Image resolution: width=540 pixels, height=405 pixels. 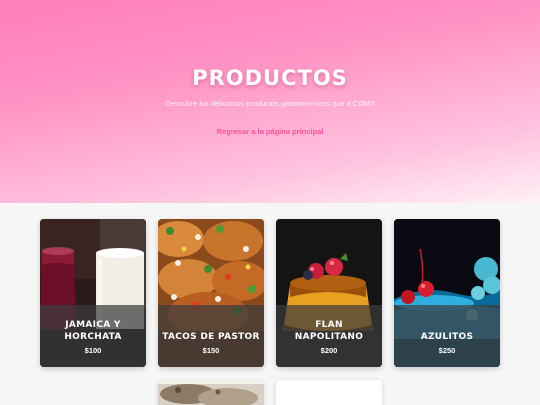 What do you see at coordinates (329, 293) in the screenshot?
I see `product-card-flan-napolitano: FLAN NAPOLITANO $200` at bounding box center [329, 293].